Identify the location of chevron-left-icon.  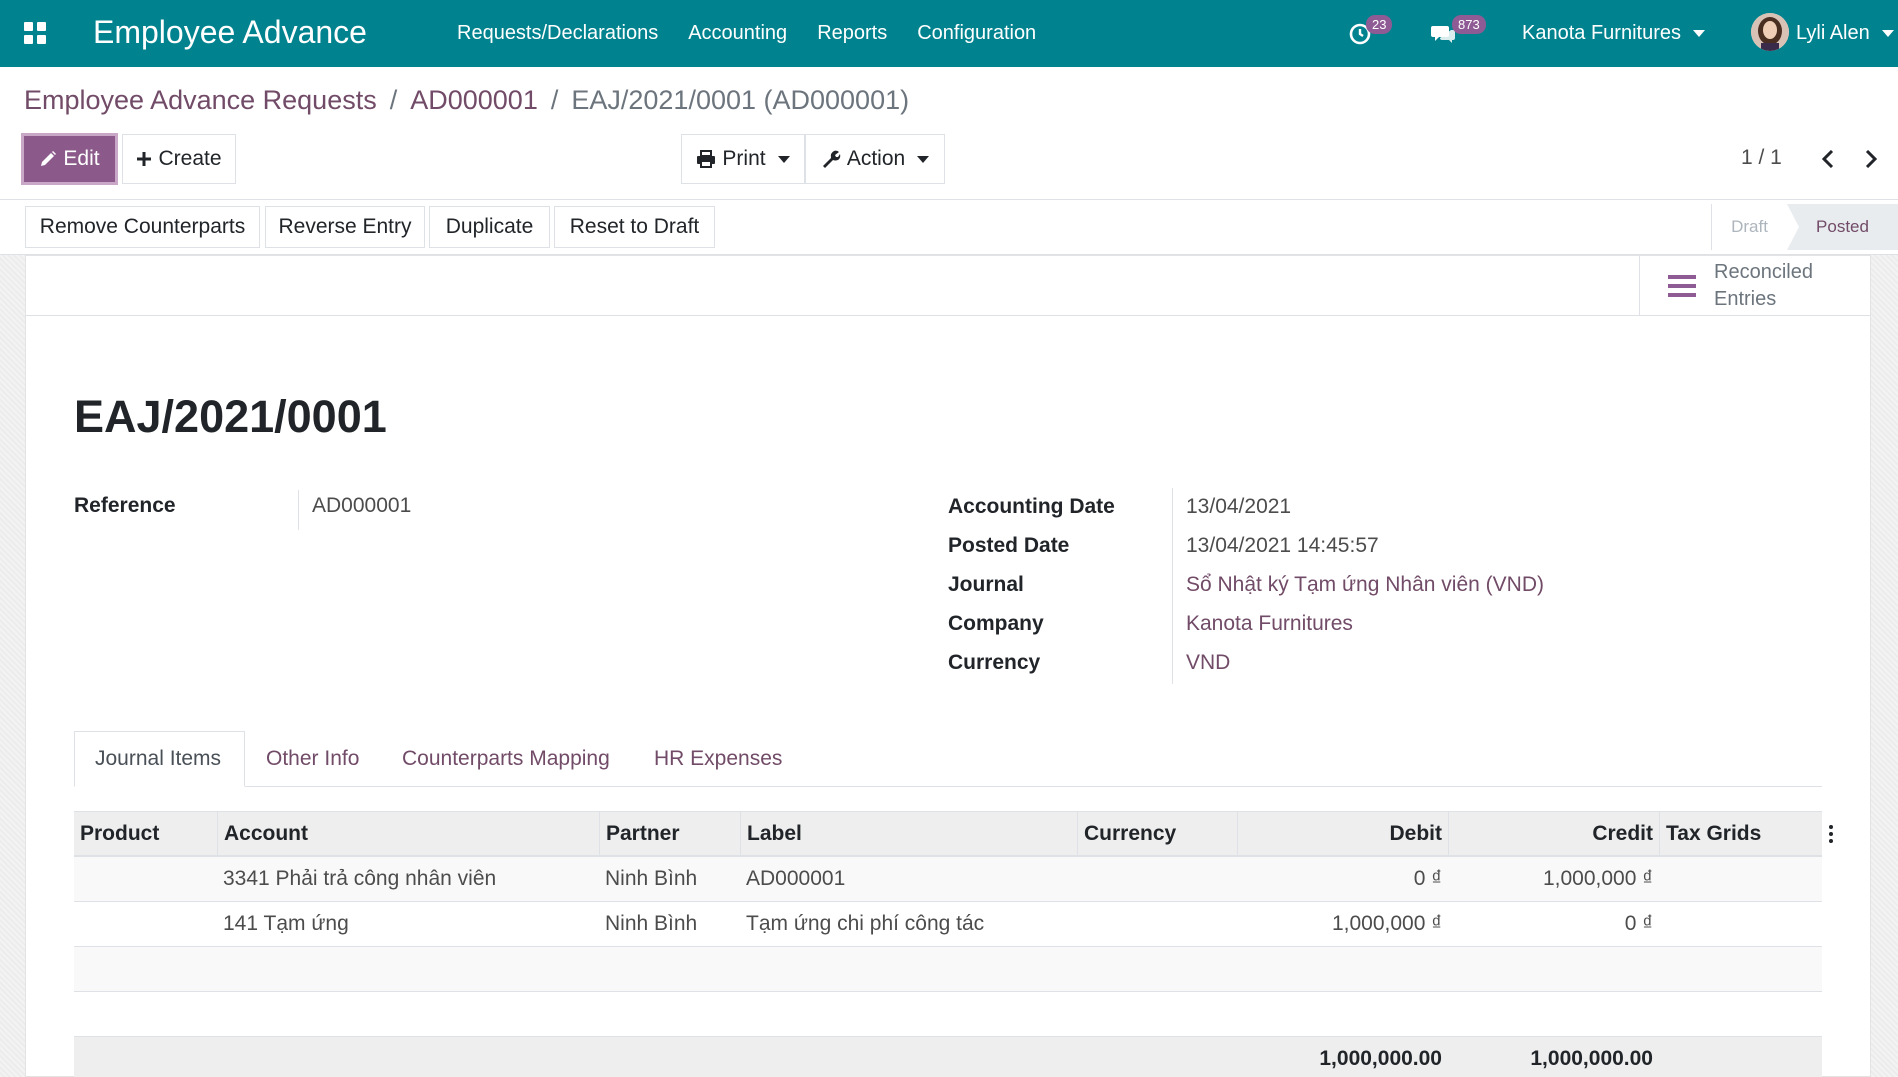
(1828, 159).